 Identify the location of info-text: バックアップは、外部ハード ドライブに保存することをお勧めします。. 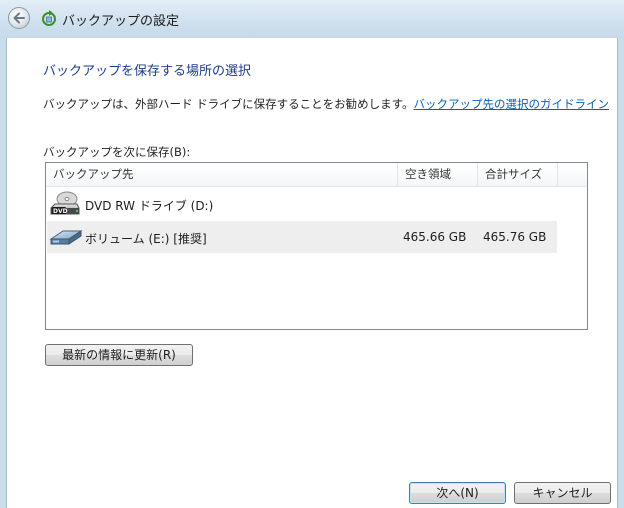
(228, 104).